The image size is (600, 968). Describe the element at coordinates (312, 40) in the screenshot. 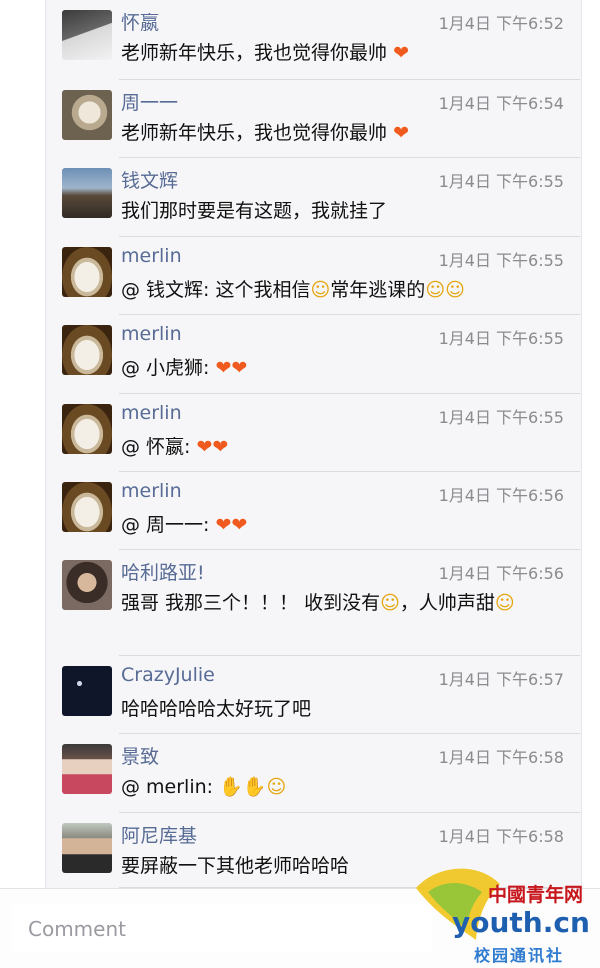

I see `comment-item: 怀嬴 1月4日 下午6:52 老师新年快乐，我也觉得你最帅 ❤` at that location.